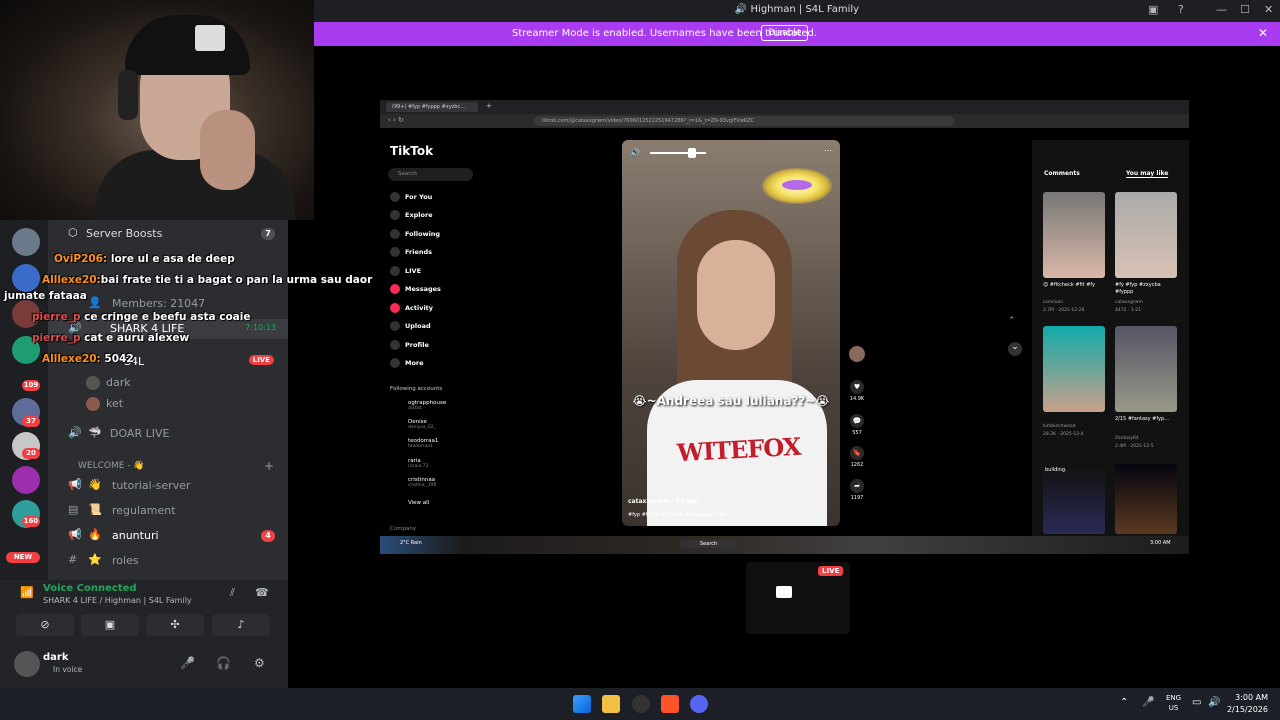 Image resolution: width=1280 pixels, height=720 pixels. Describe the element at coordinates (430, 174) in the screenshot. I see `tiktok-search: Search` at that location.